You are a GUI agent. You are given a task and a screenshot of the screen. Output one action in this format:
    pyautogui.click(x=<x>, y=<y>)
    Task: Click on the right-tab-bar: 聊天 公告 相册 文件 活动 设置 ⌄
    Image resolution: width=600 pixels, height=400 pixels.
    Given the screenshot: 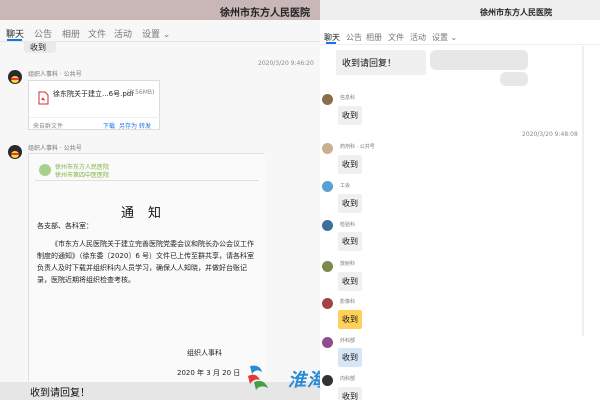 What is the action you would take?
    pyautogui.click(x=460, y=37)
    